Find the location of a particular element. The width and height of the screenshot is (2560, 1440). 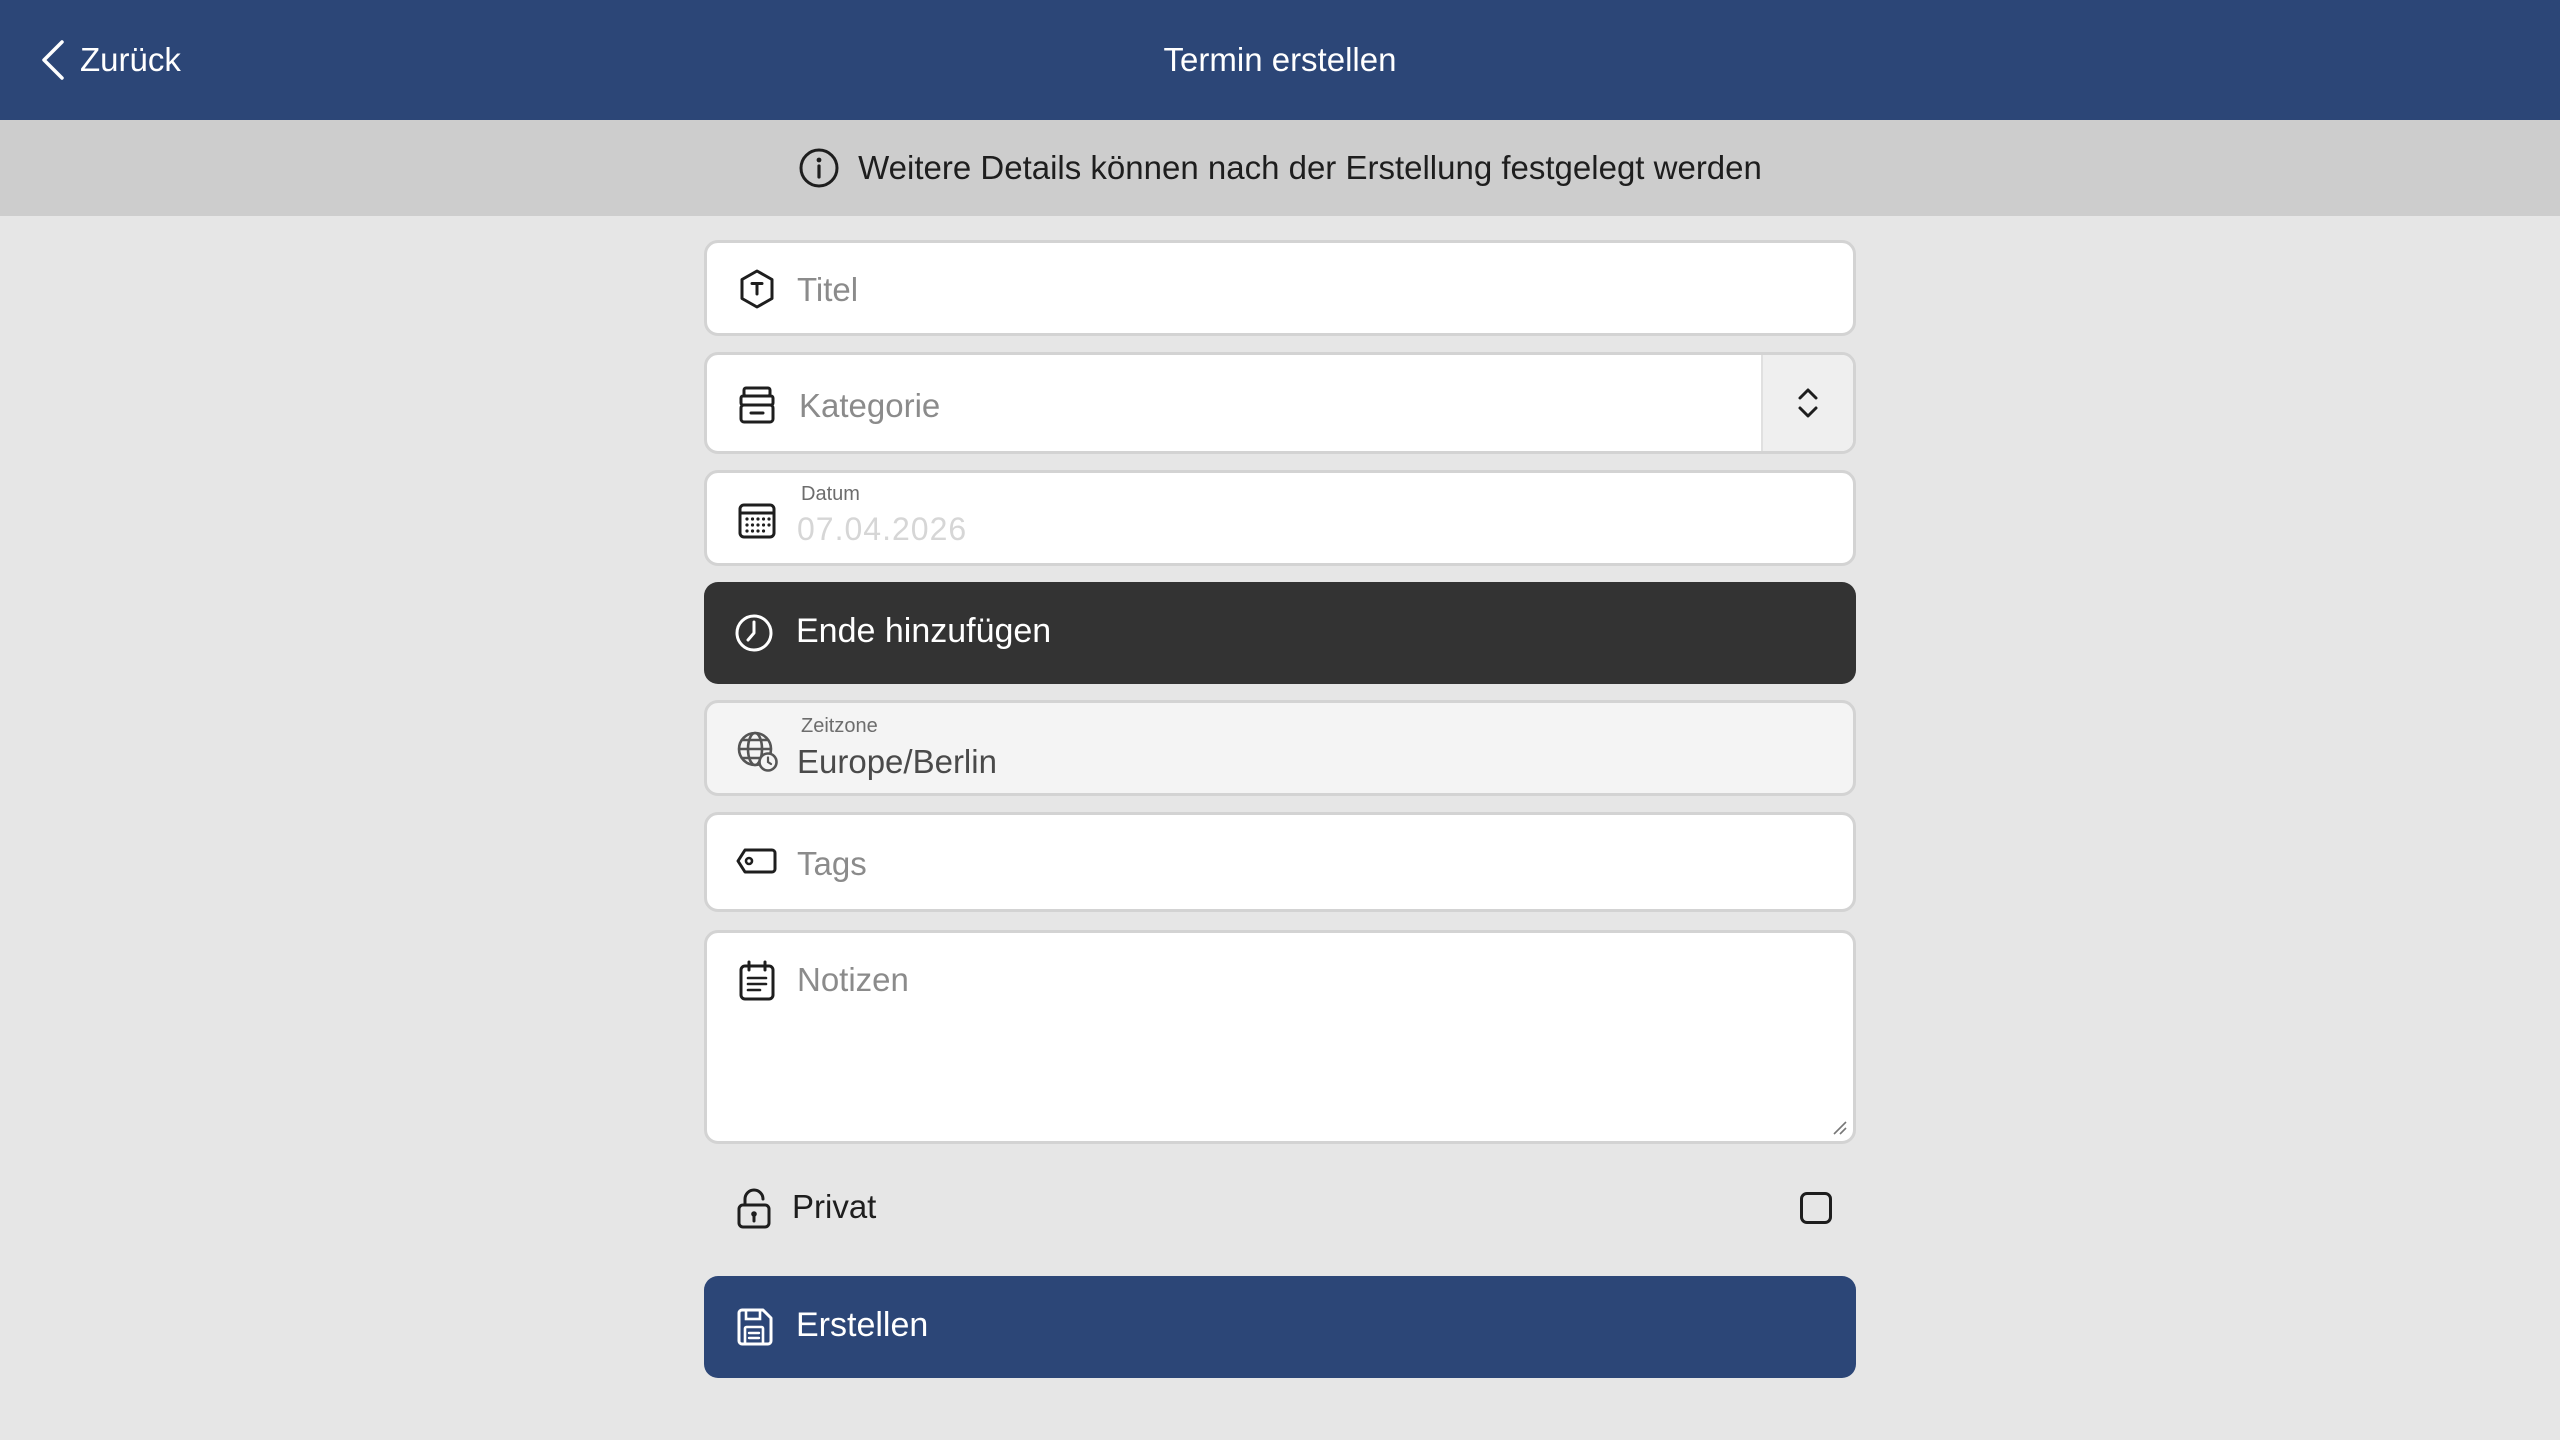

category-stepper-button is located at coordinates (1807, 403).